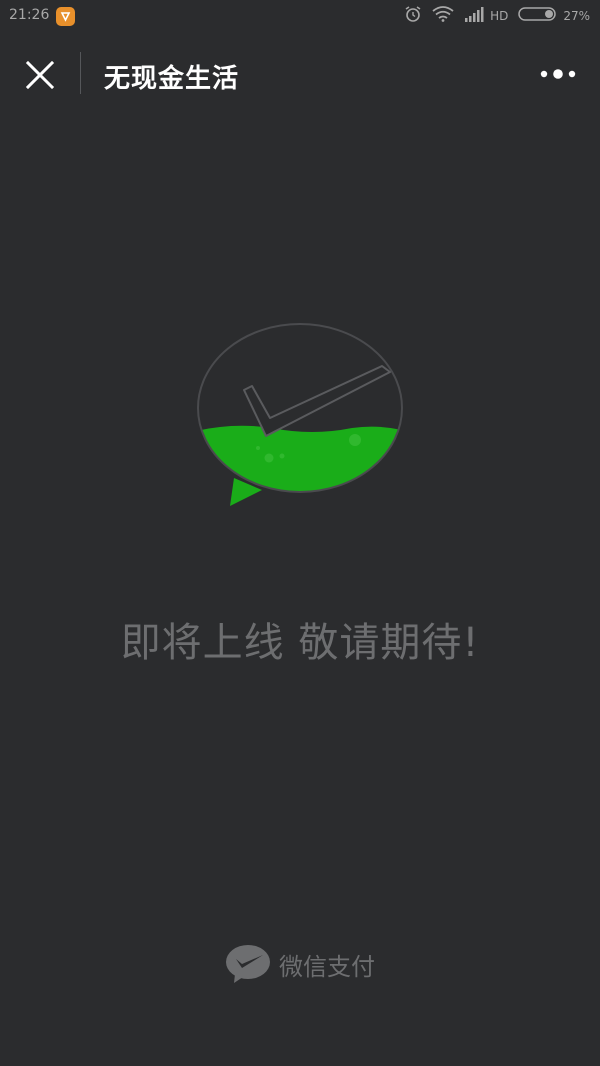 Image resolution: width=600 pixels, height=1066 pixels. I want to click on close-icon, so click(40, 75).